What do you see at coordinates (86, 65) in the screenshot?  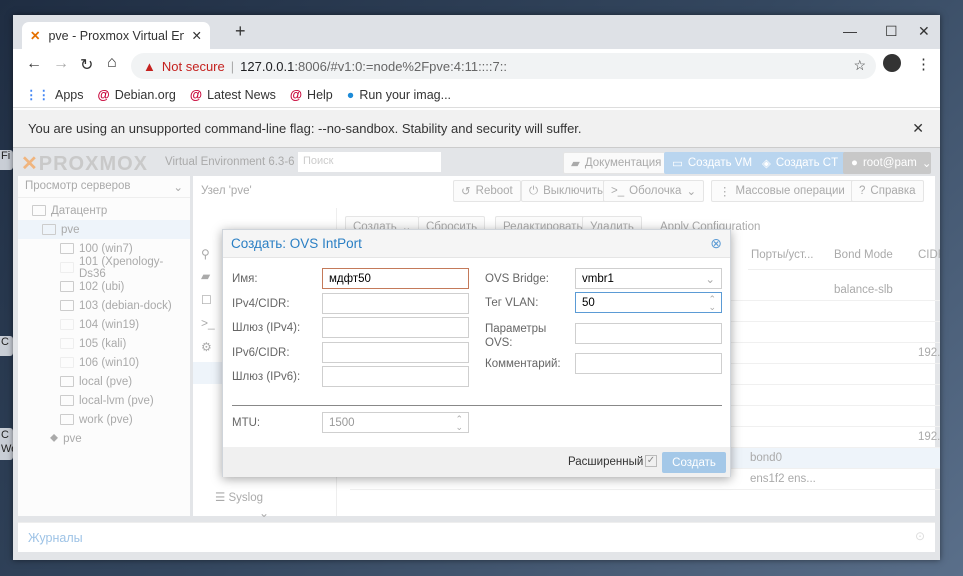 I see `reload-icon: ↻` at bounding box center [86, 65].